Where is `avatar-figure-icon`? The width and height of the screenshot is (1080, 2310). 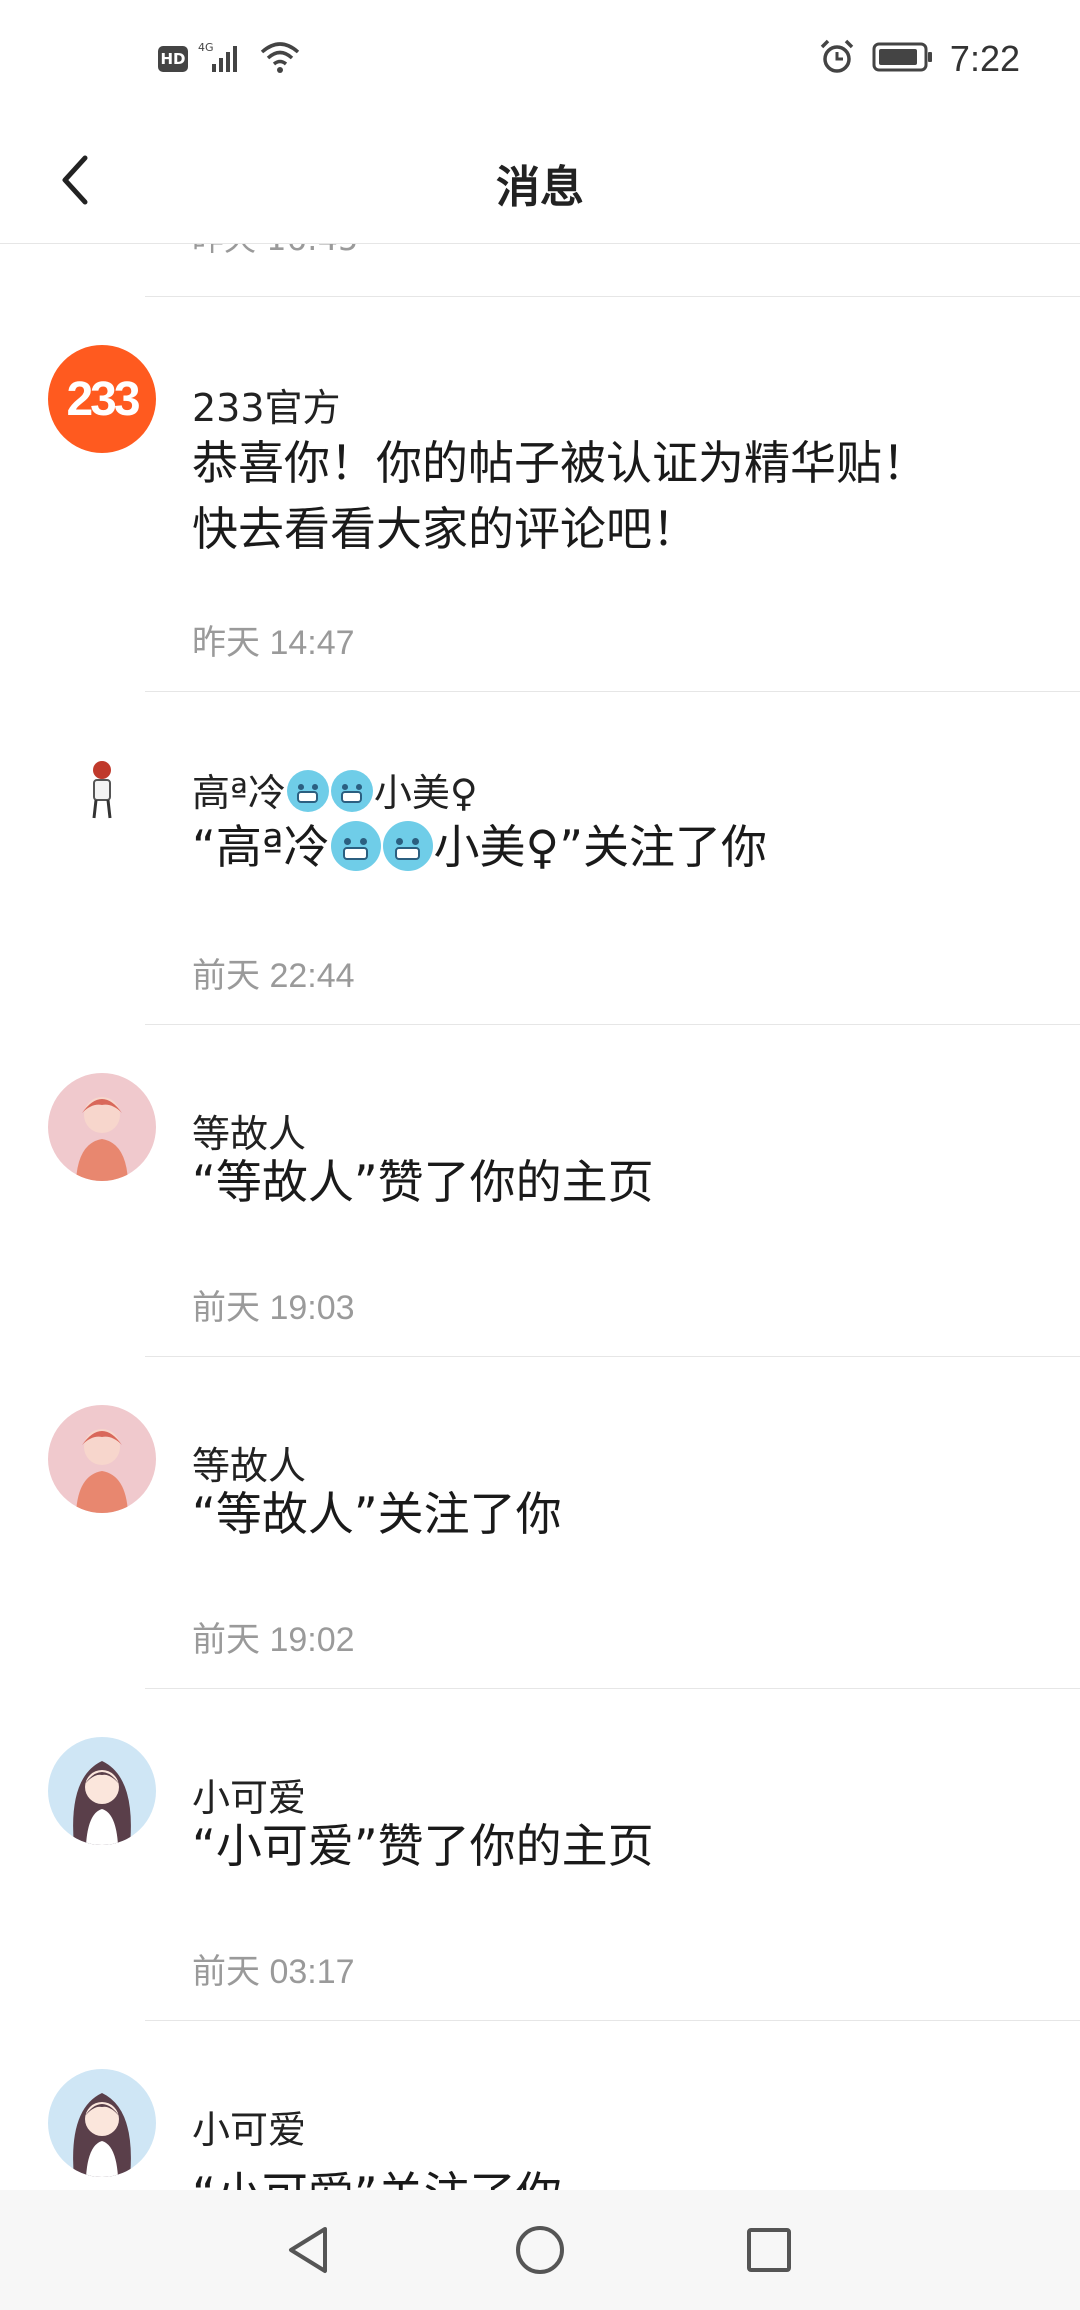
avatar-figure-icon is located at coordinates (102, 790).